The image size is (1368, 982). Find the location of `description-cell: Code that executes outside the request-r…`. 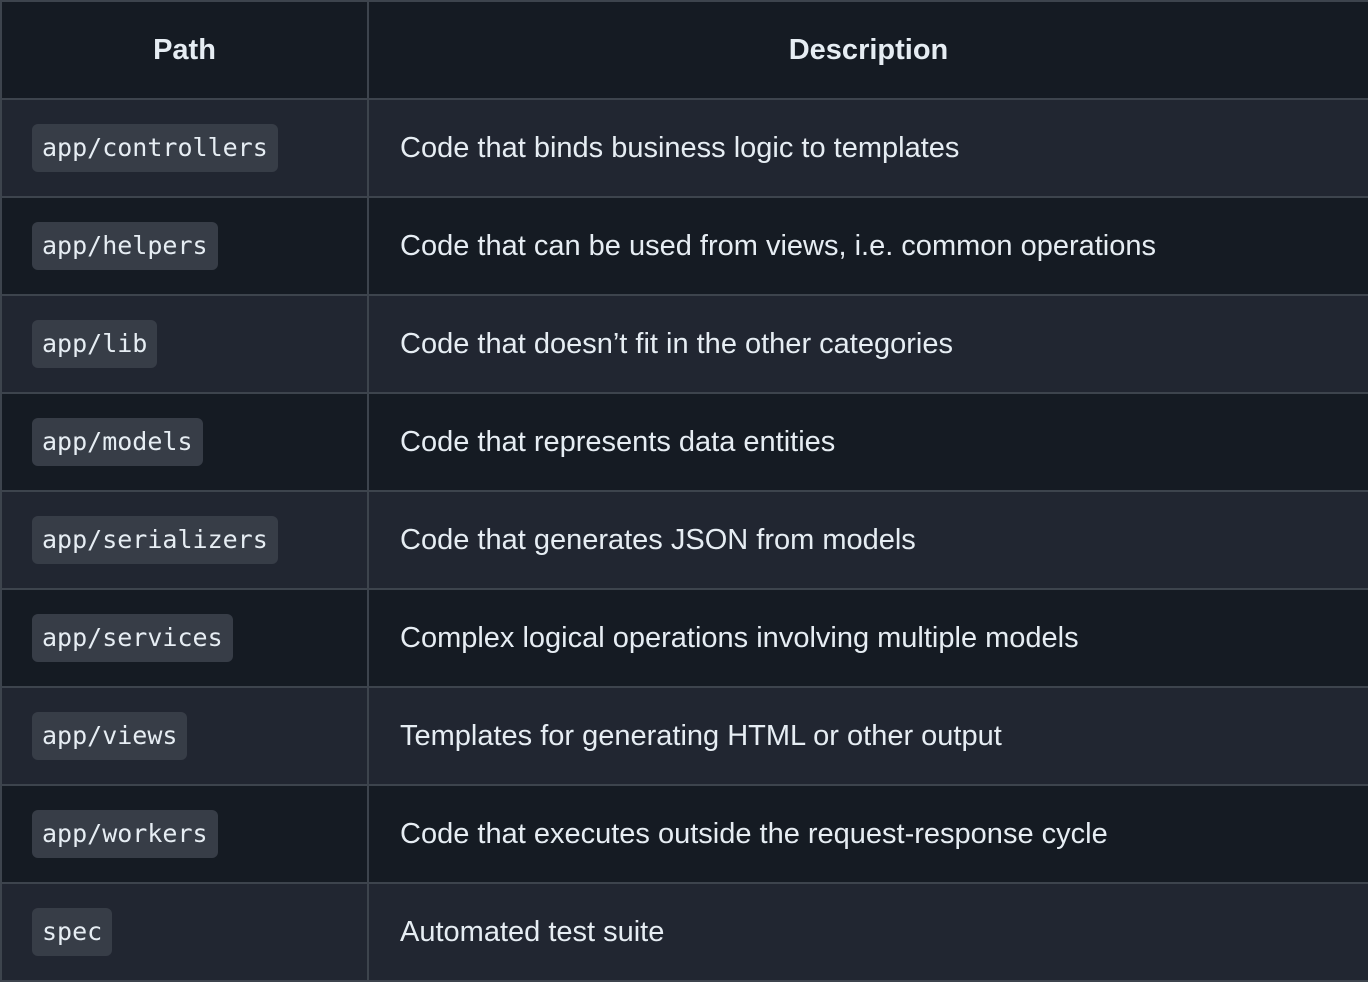

description-cell: Code that executes outside the request-r… is located at coordinates (867, 834).